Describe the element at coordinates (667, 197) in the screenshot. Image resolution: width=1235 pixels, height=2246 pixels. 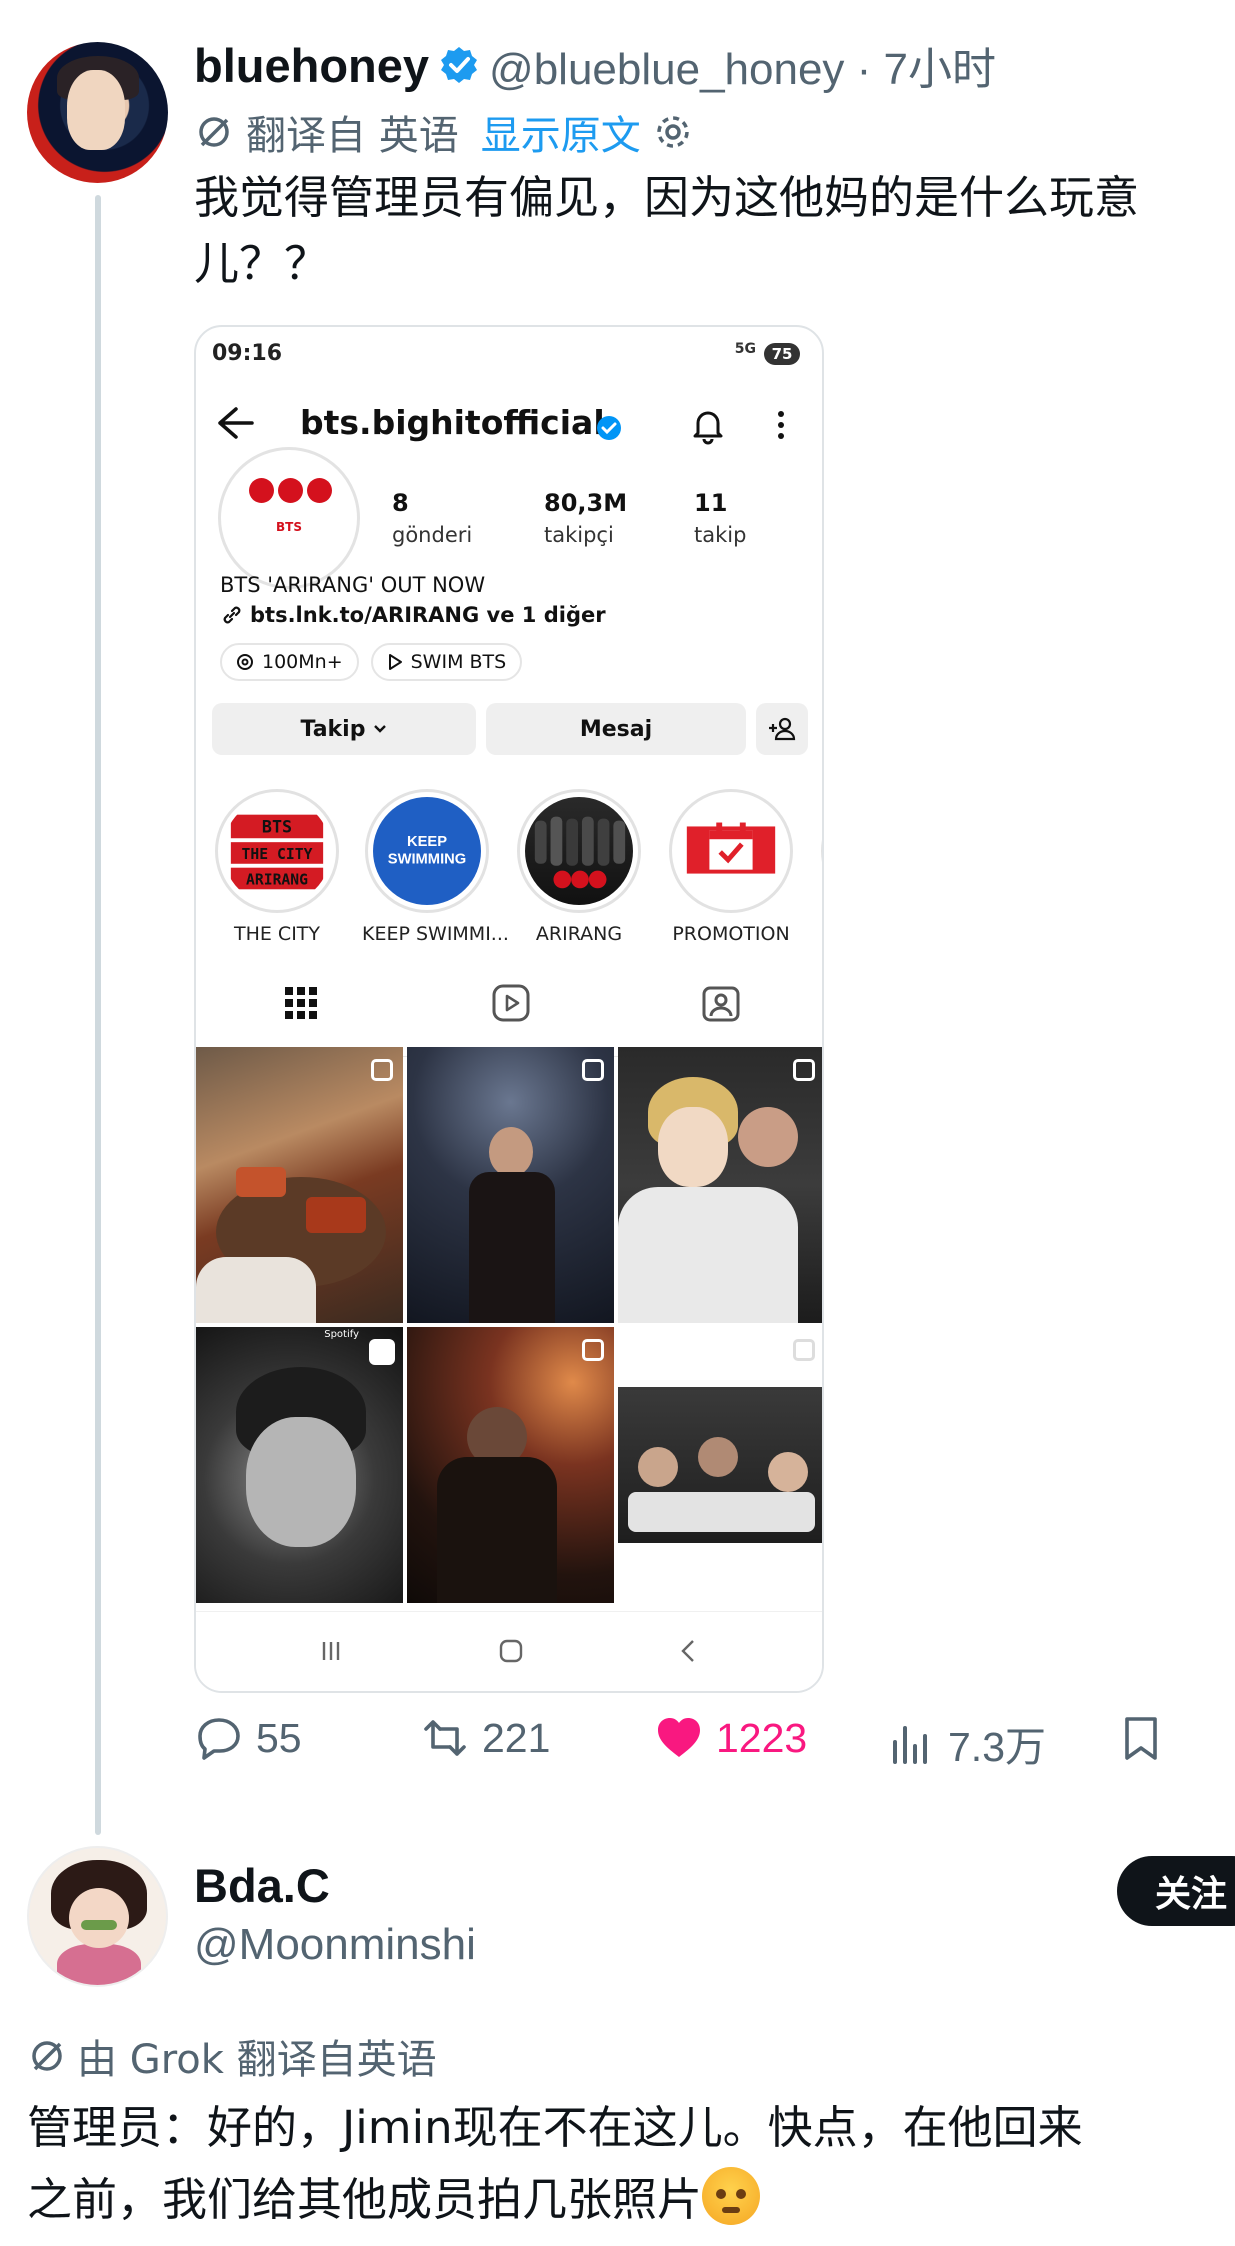
I see `tweet-text-line: 我觉得管理员有偏见，因为这他妈的是什么玩意` at that location.